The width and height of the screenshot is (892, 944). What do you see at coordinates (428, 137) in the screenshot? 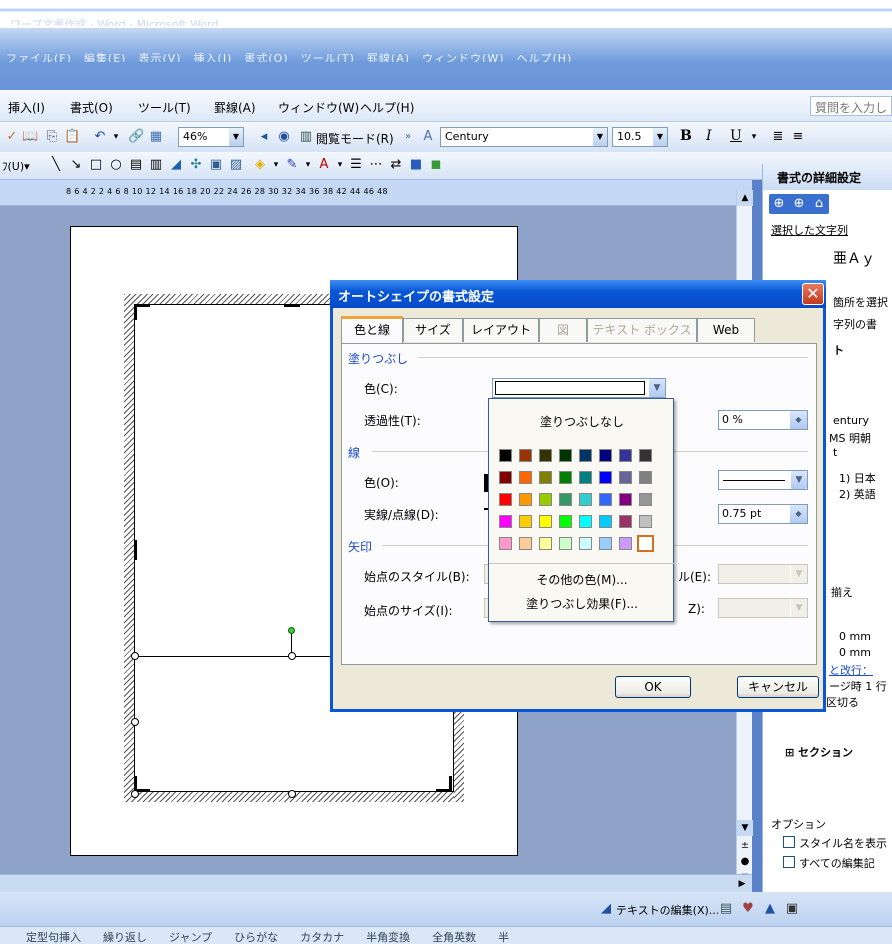
I see `style-icon: A` at bounding box center [428, 137].